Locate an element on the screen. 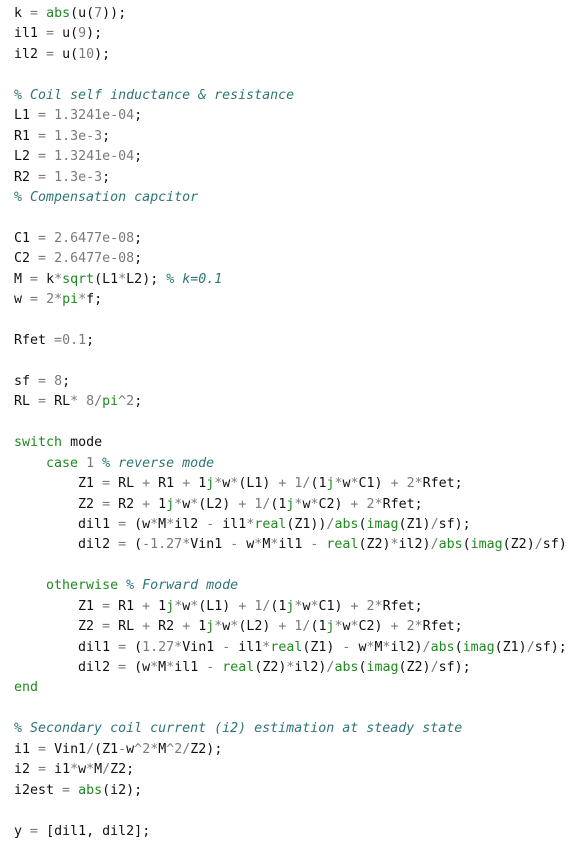  code-line: M = k*sqrt(L1*L2); % k=0.1 is located at coordinates (118, 279).